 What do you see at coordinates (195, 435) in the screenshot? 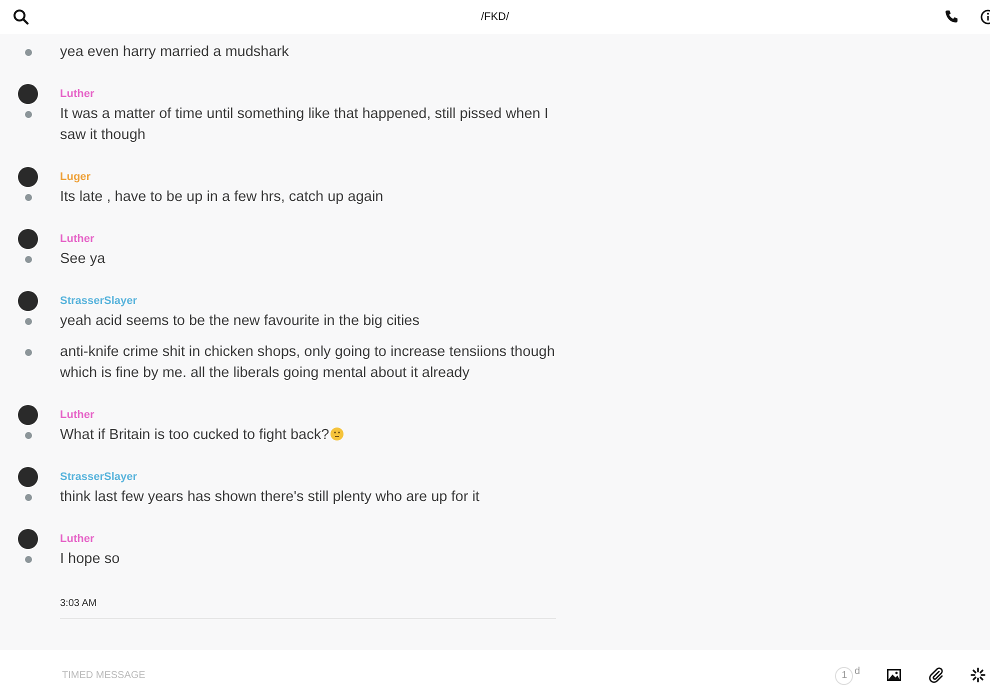
I see `message-text: What if Britain is too cucked to fight back?` at bounding box center [195, 435].